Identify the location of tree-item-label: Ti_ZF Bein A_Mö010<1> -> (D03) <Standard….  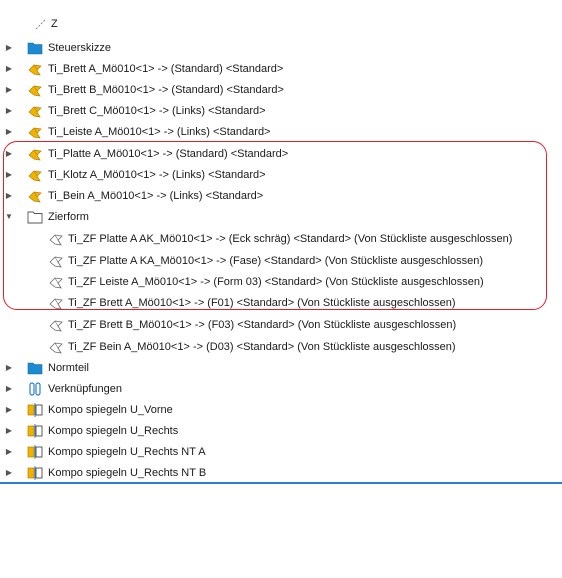
(262, 346).